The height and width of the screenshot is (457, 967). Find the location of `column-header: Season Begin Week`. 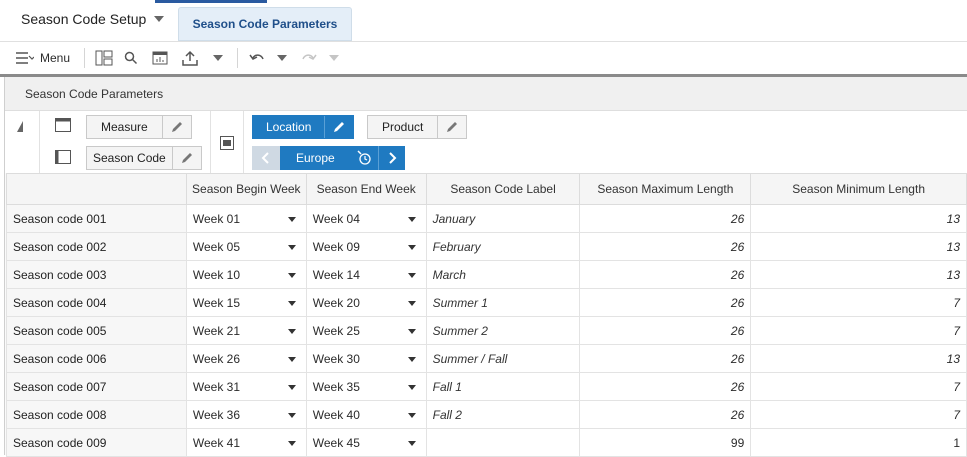

column-header: Season Begin Week is located at coordinates (246, 189).